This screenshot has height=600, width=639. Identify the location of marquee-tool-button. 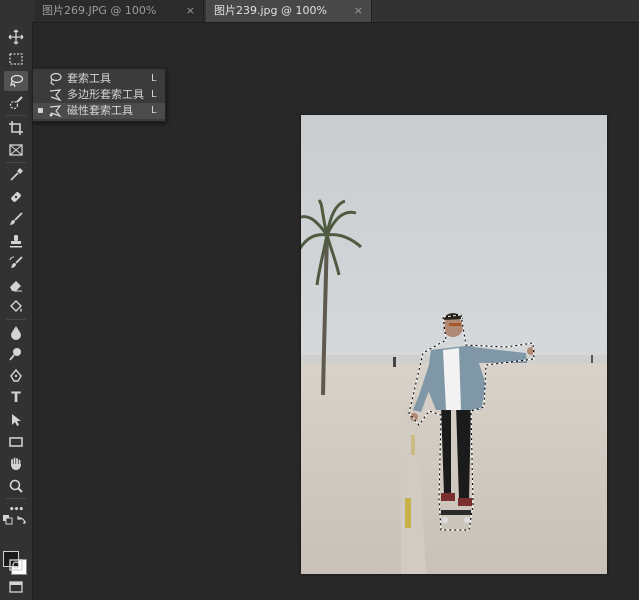
(16, 59).